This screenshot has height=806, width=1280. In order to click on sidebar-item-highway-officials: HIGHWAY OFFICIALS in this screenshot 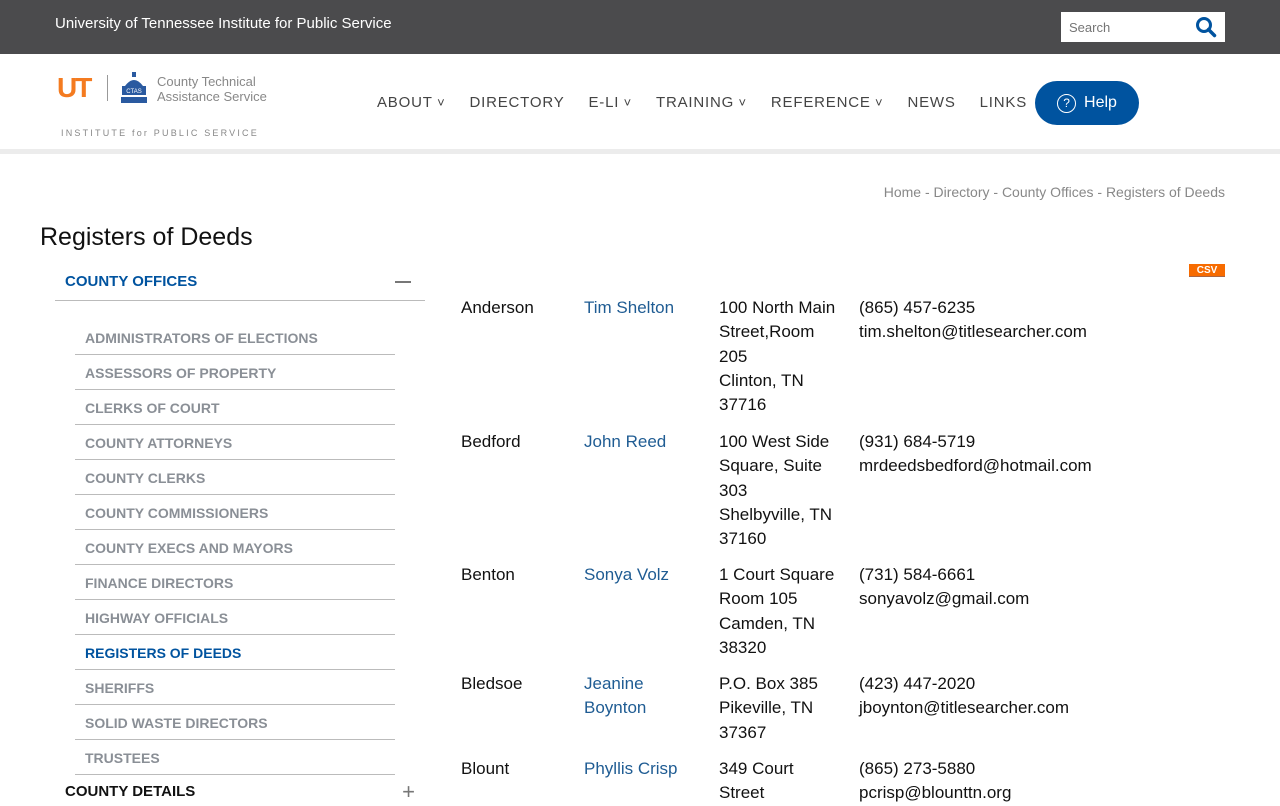, I will do `click(235, 617)`.